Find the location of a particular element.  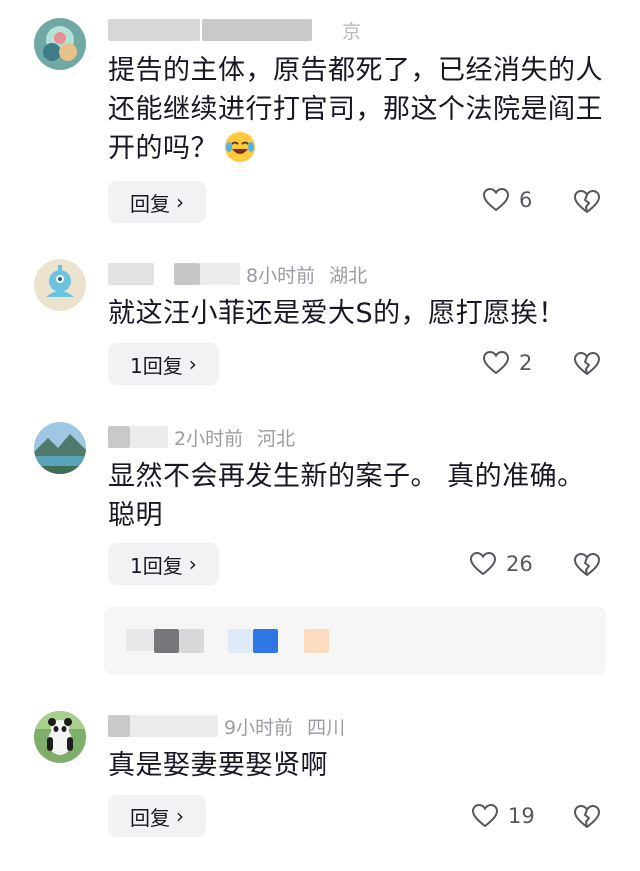

laughing-crying-emoji-icon is located at coordinates (240, 152).